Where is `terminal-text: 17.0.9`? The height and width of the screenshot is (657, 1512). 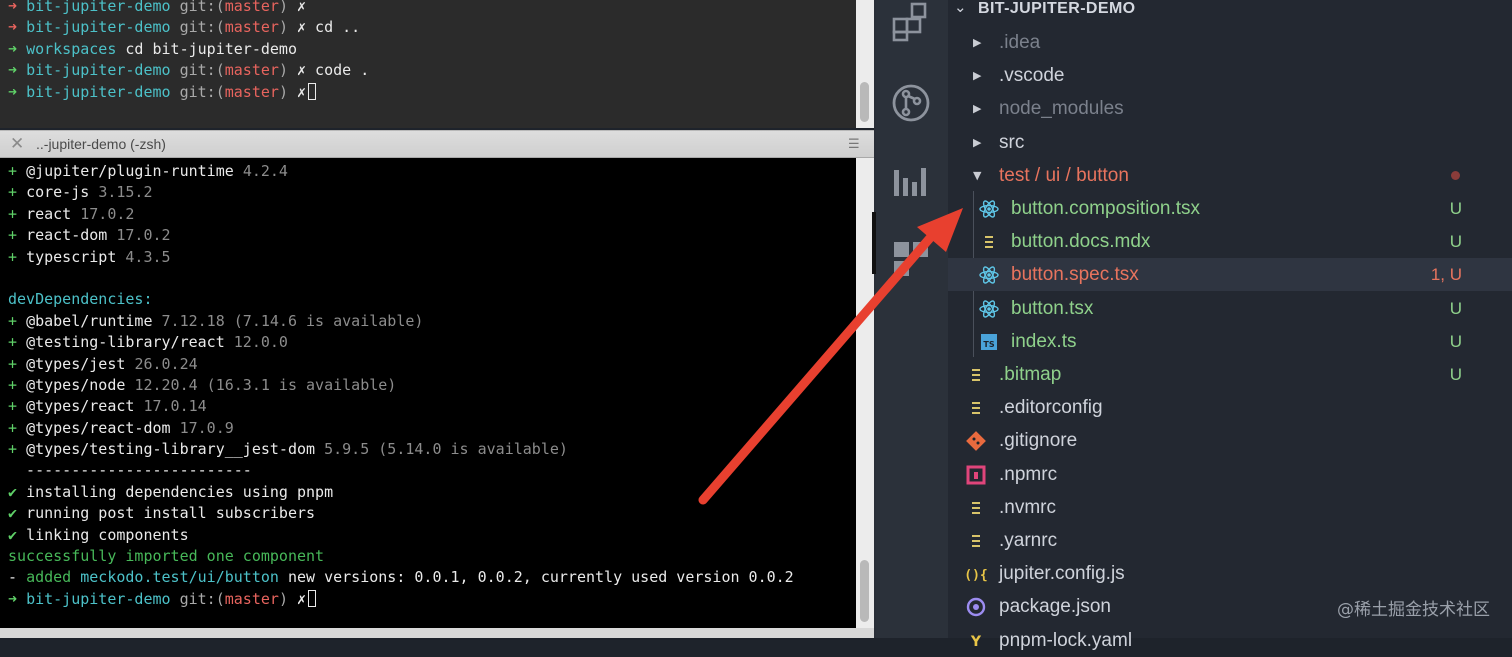
terminal-text: 17.0.9 is located at coordinates (206, 427).